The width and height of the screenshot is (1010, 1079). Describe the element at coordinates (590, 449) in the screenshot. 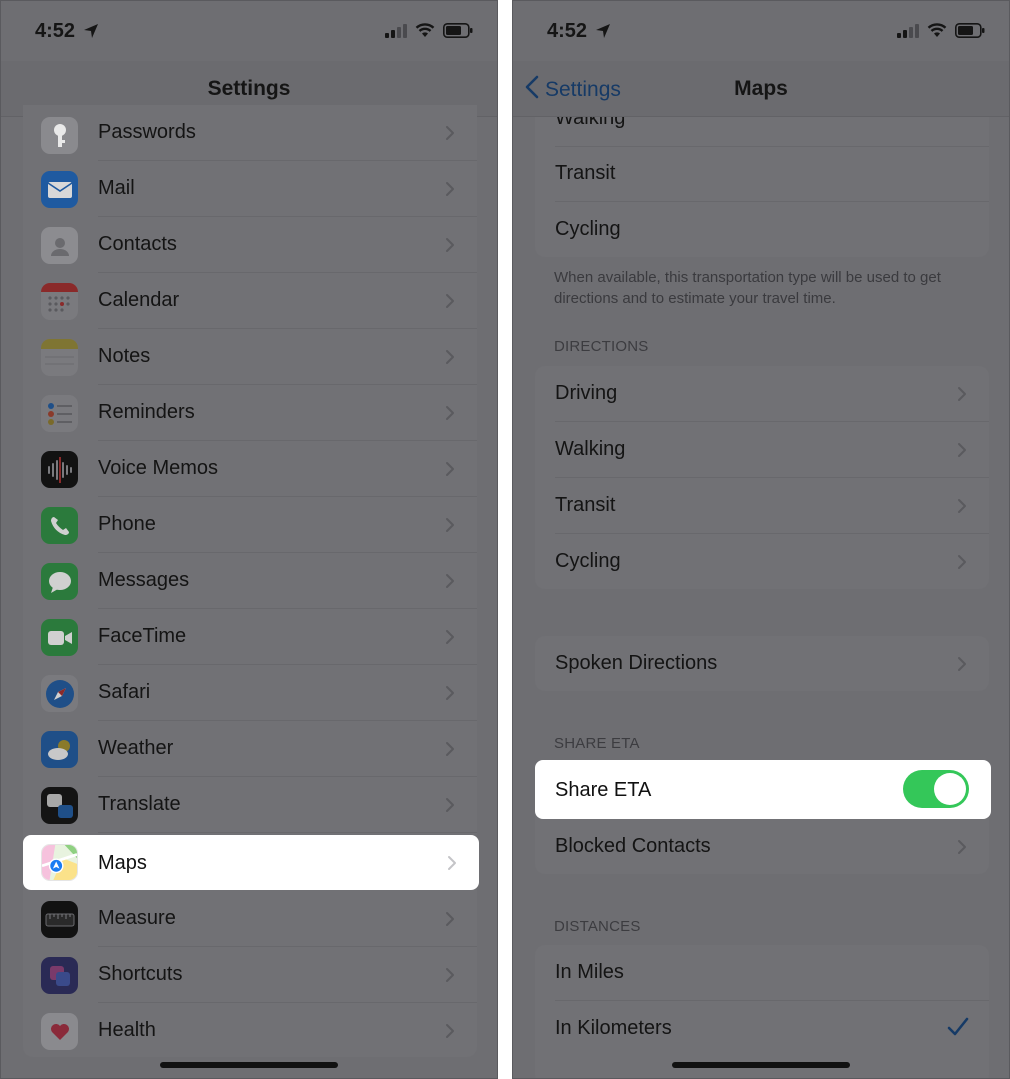

I see `directions-item-label: Walking` at that location.